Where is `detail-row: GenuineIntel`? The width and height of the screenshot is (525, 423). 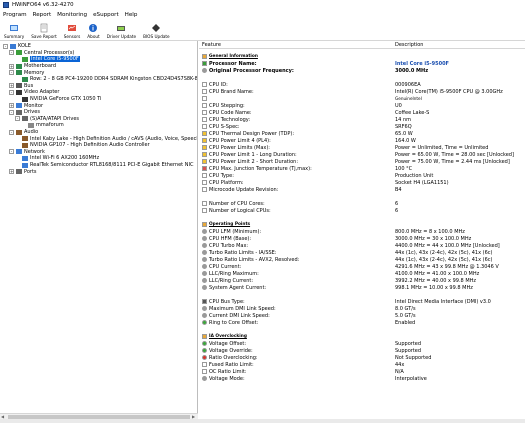 detail-row: GenuineIntel is located at coordinates (362, 98).